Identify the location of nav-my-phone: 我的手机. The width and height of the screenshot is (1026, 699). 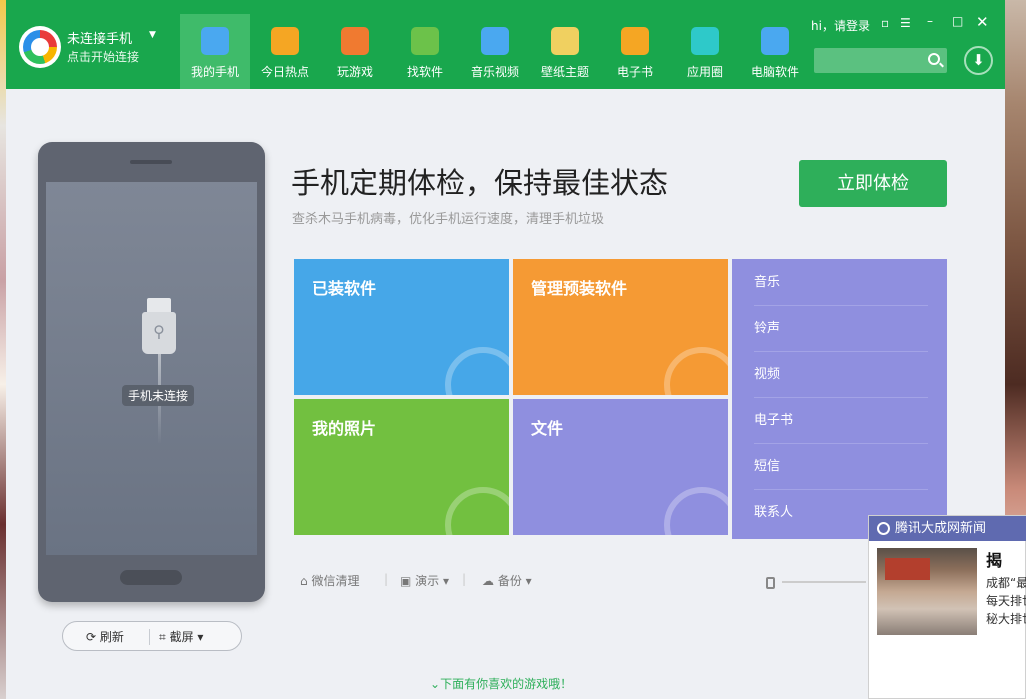
(215, 51).